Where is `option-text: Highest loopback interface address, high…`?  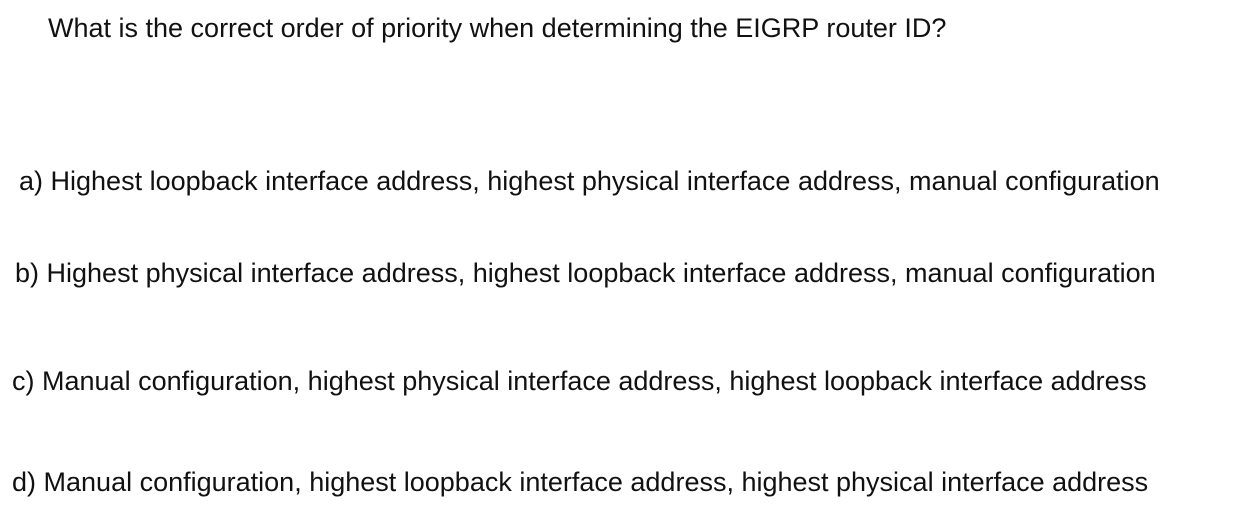
option-text: Highest loopback interface address, high… is located at coordinates (605, 181).